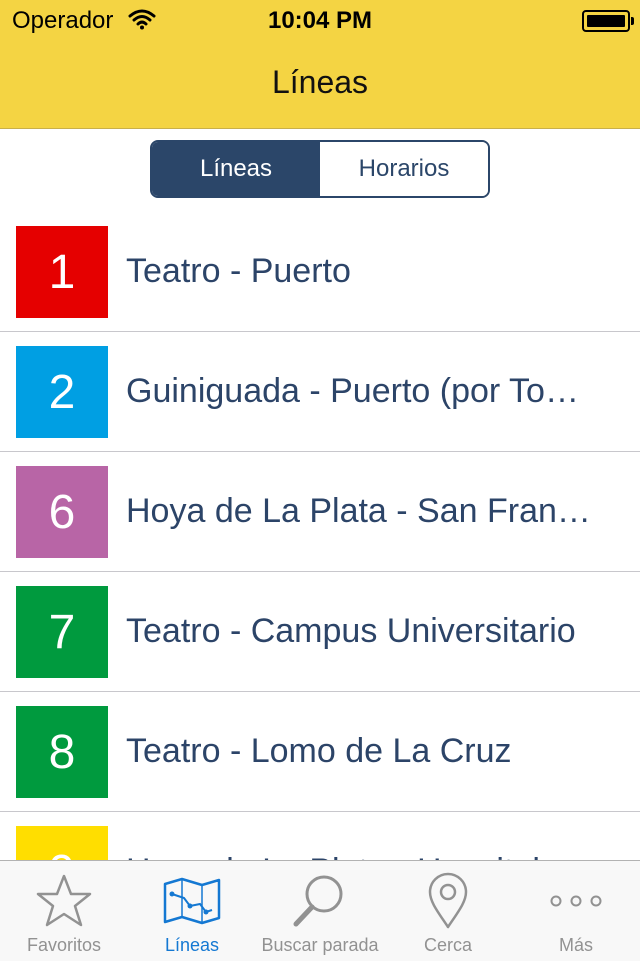  I want to click on status-bar: Operador 10:04 PM, so click(320, 20).